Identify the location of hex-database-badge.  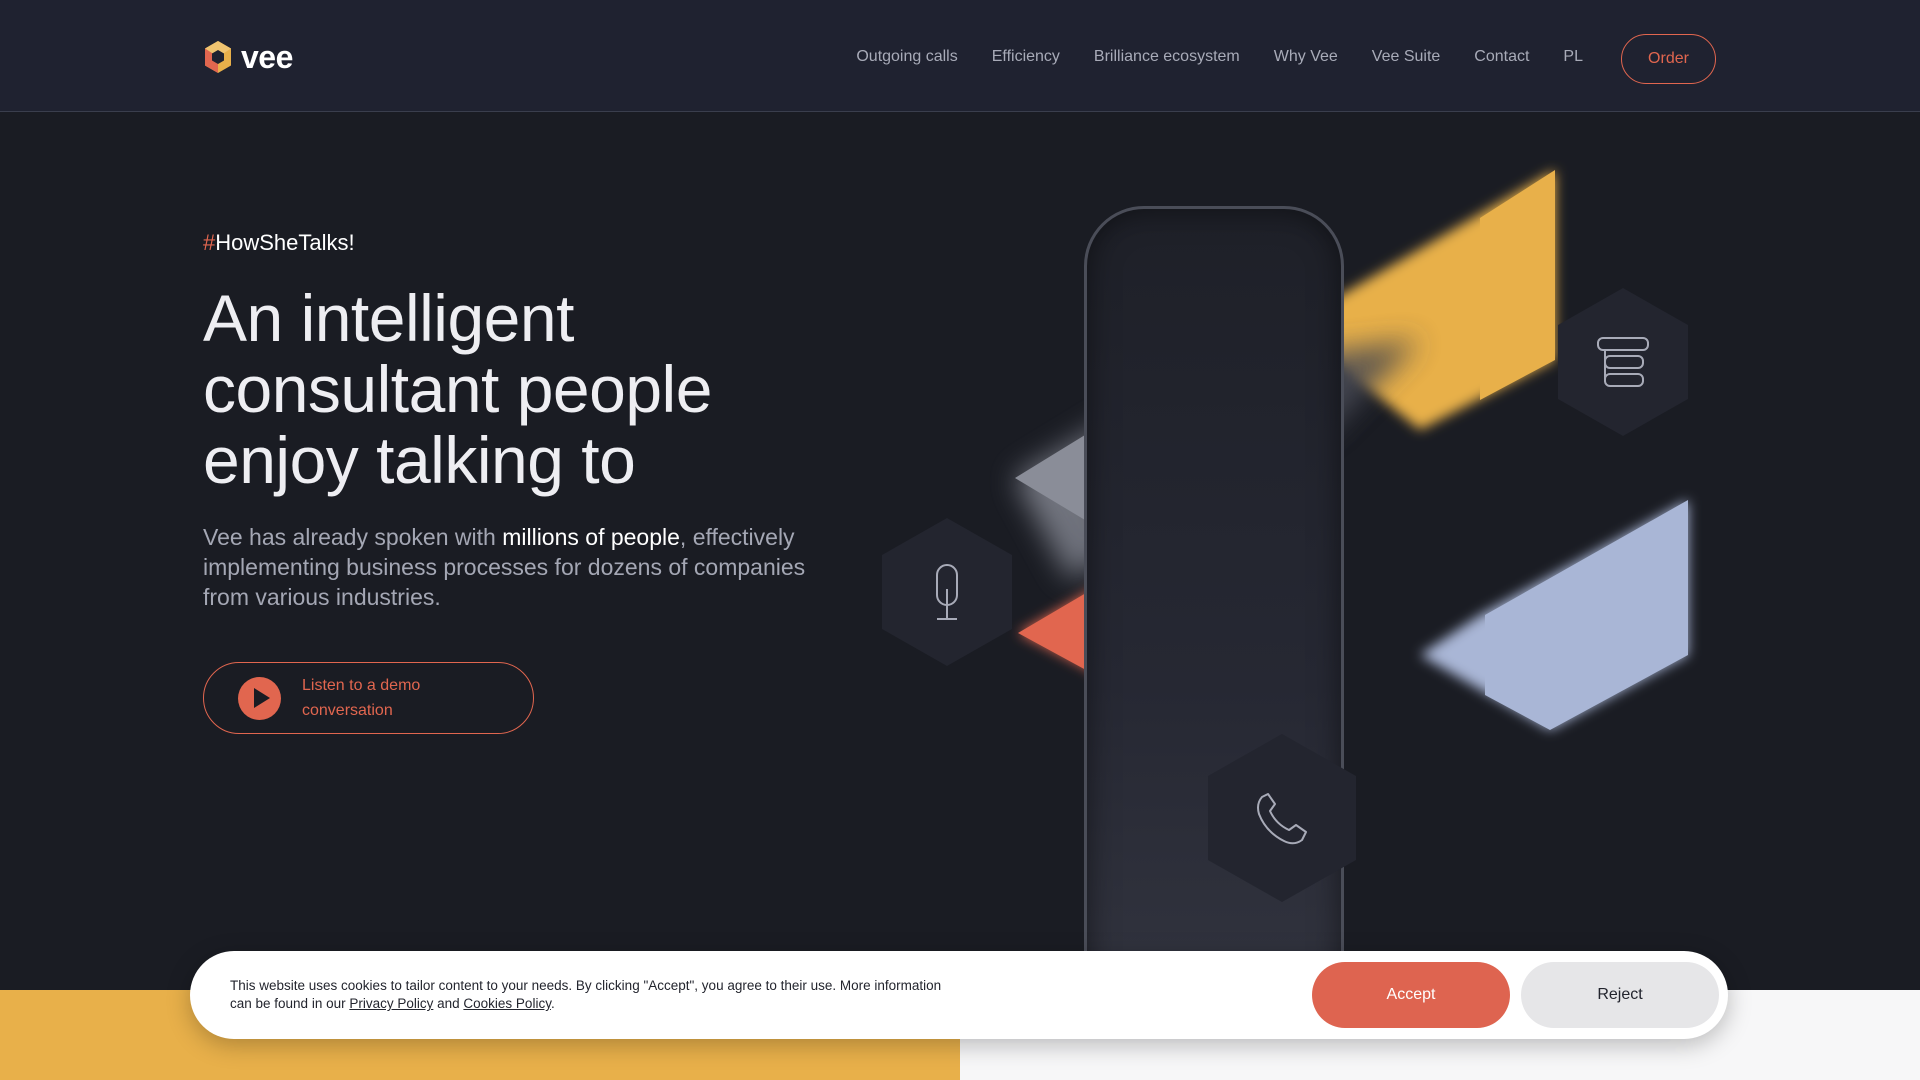
(1623, 362).